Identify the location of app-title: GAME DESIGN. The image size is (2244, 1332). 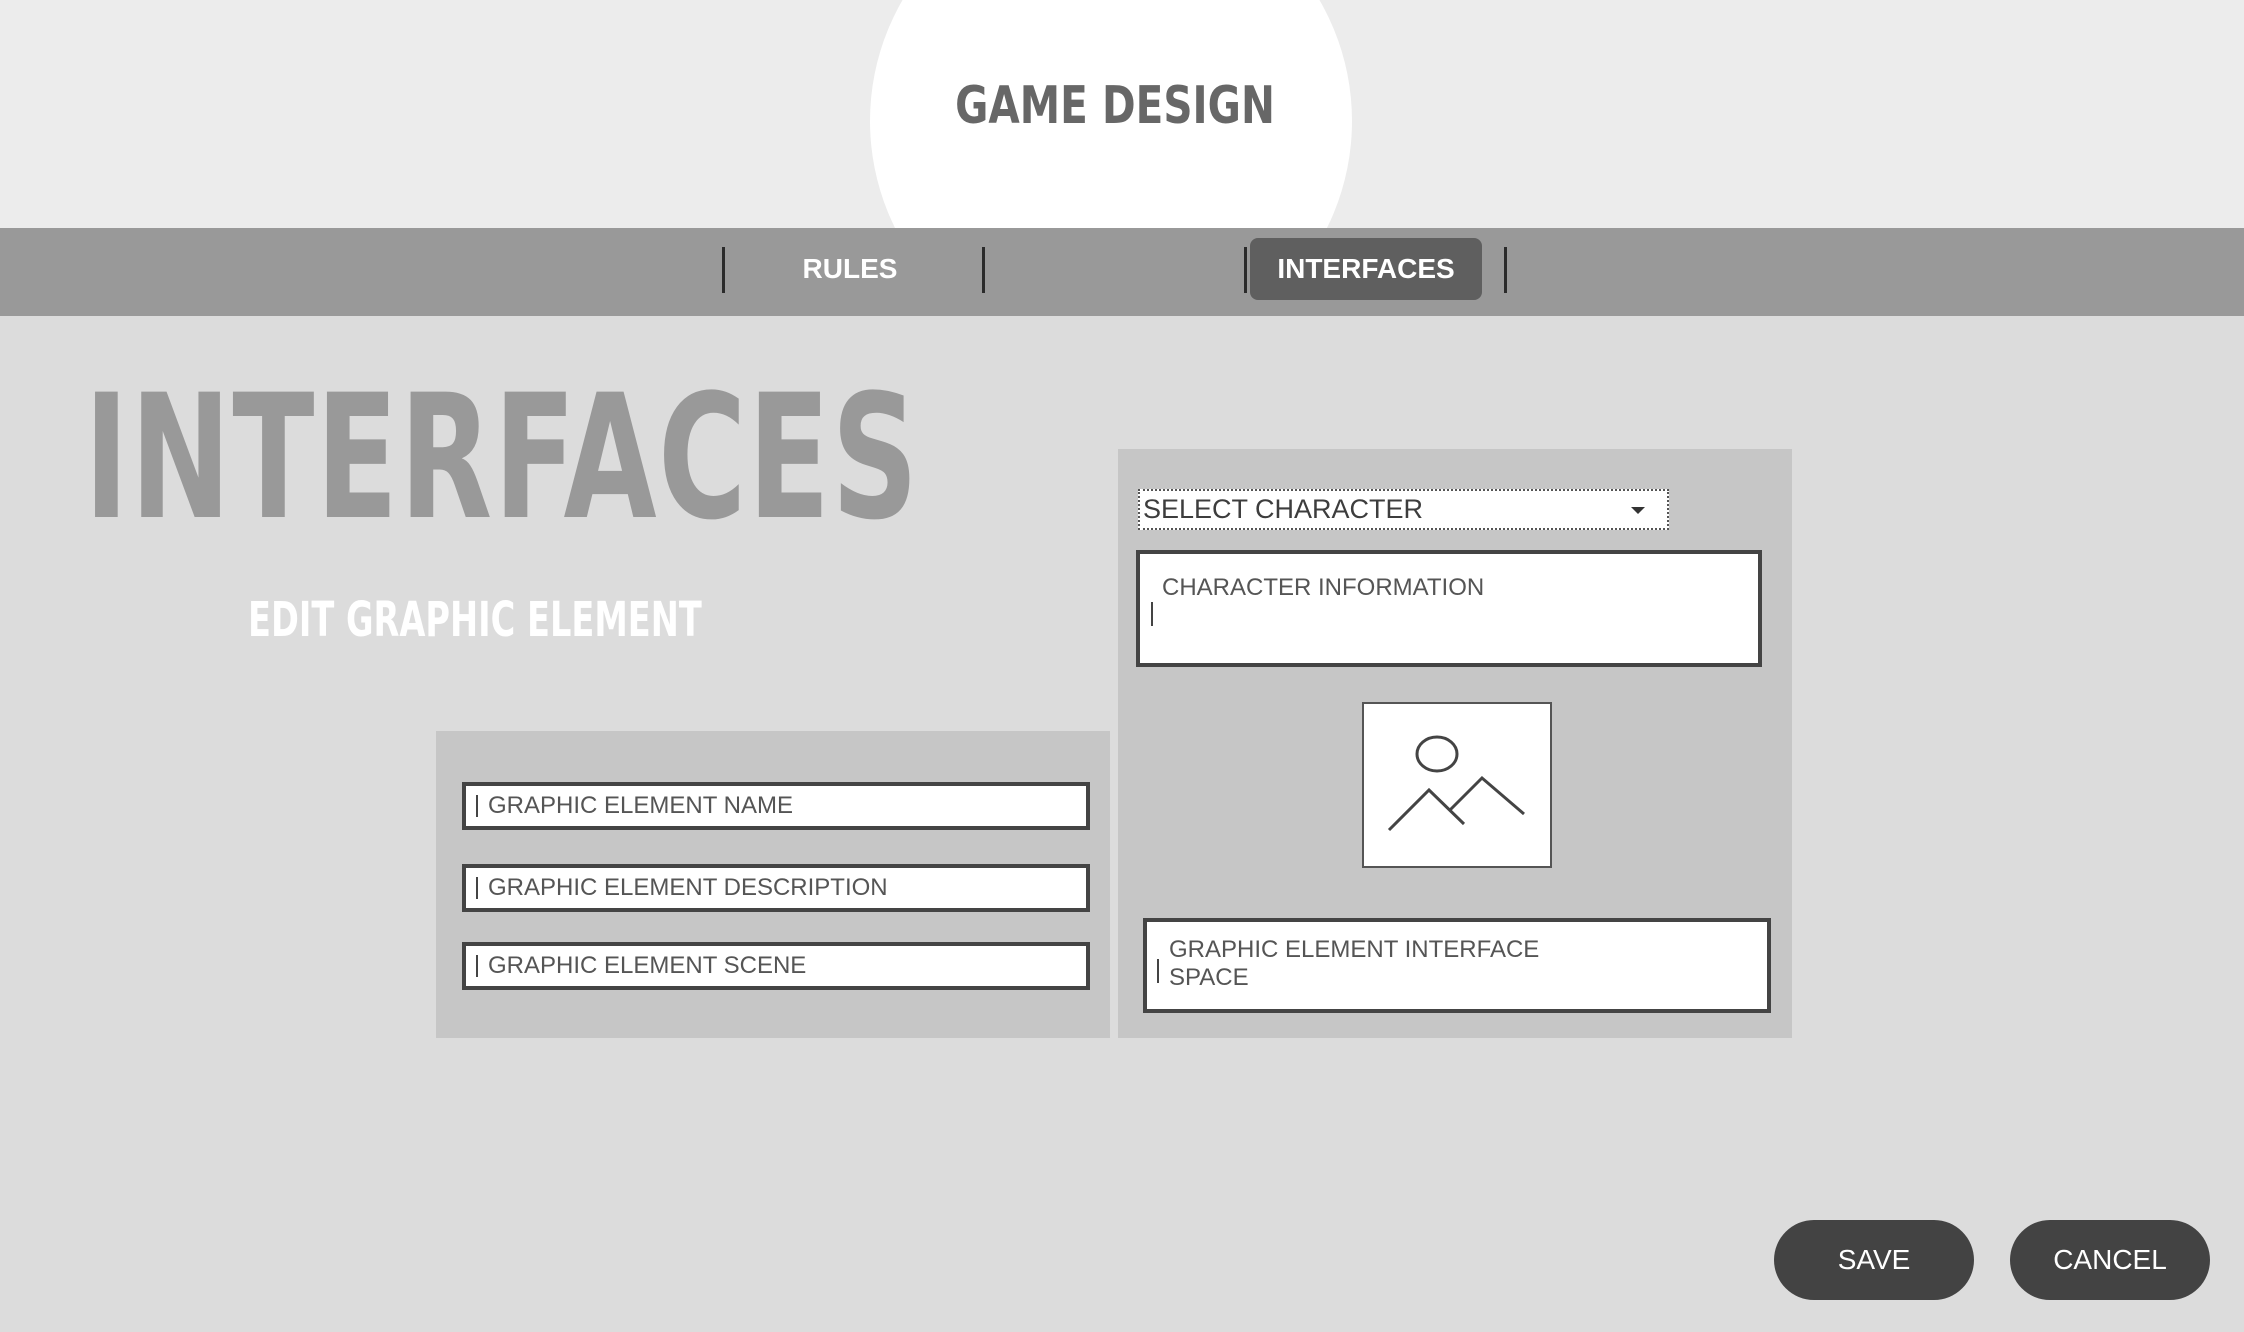
(1115, 106).